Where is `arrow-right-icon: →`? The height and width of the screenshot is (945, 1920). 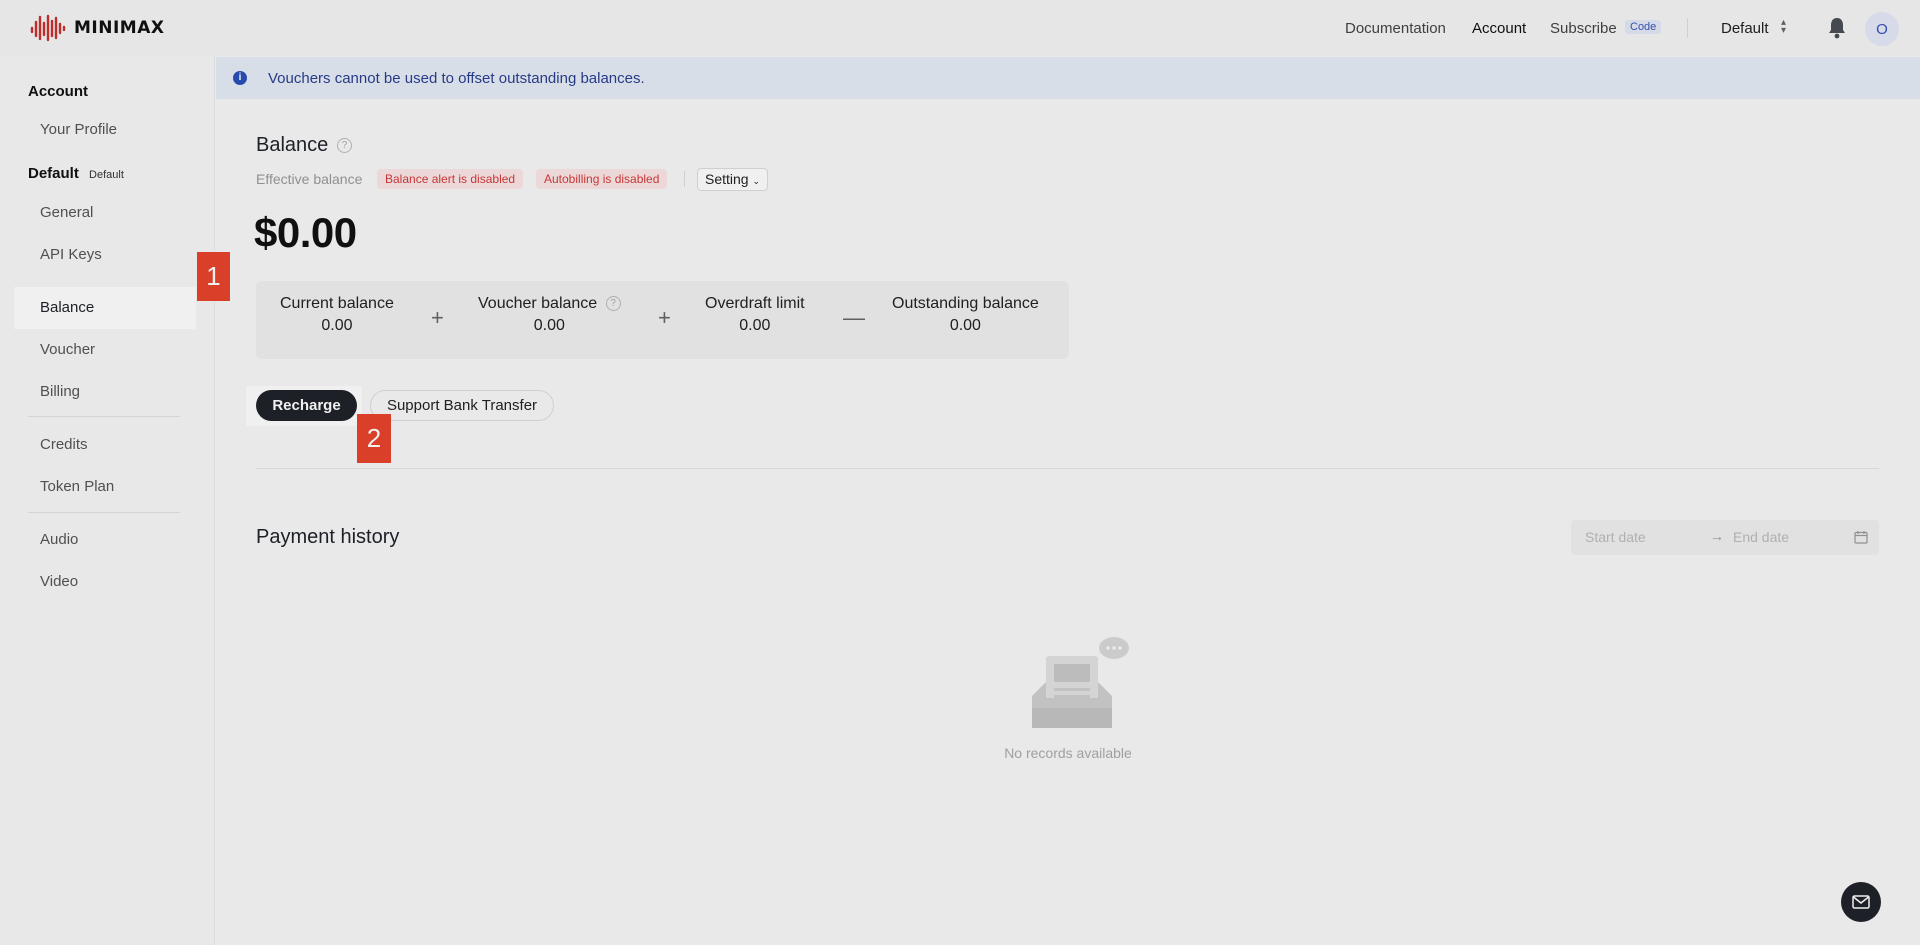 arrow-right-icon: → is located at coordinates (1717, 536).